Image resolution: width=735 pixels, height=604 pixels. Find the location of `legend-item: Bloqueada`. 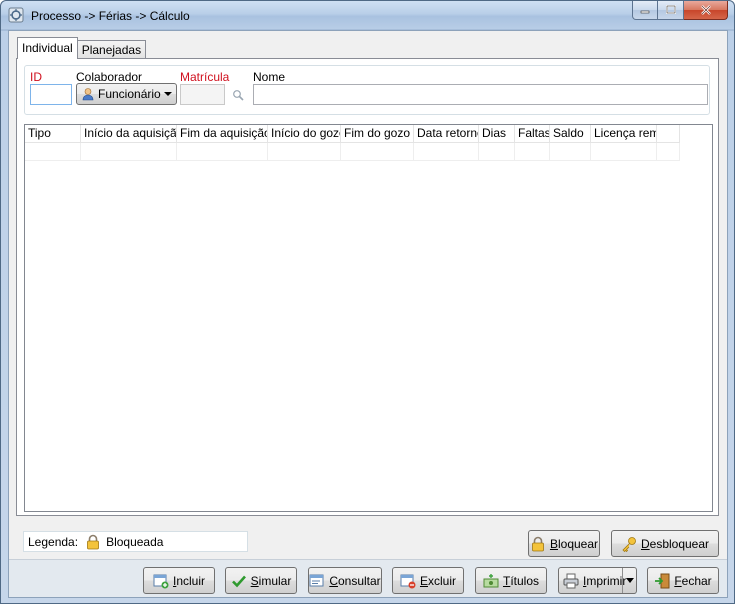

legend-item: Bloqueada is located at coordinates (135, 541).